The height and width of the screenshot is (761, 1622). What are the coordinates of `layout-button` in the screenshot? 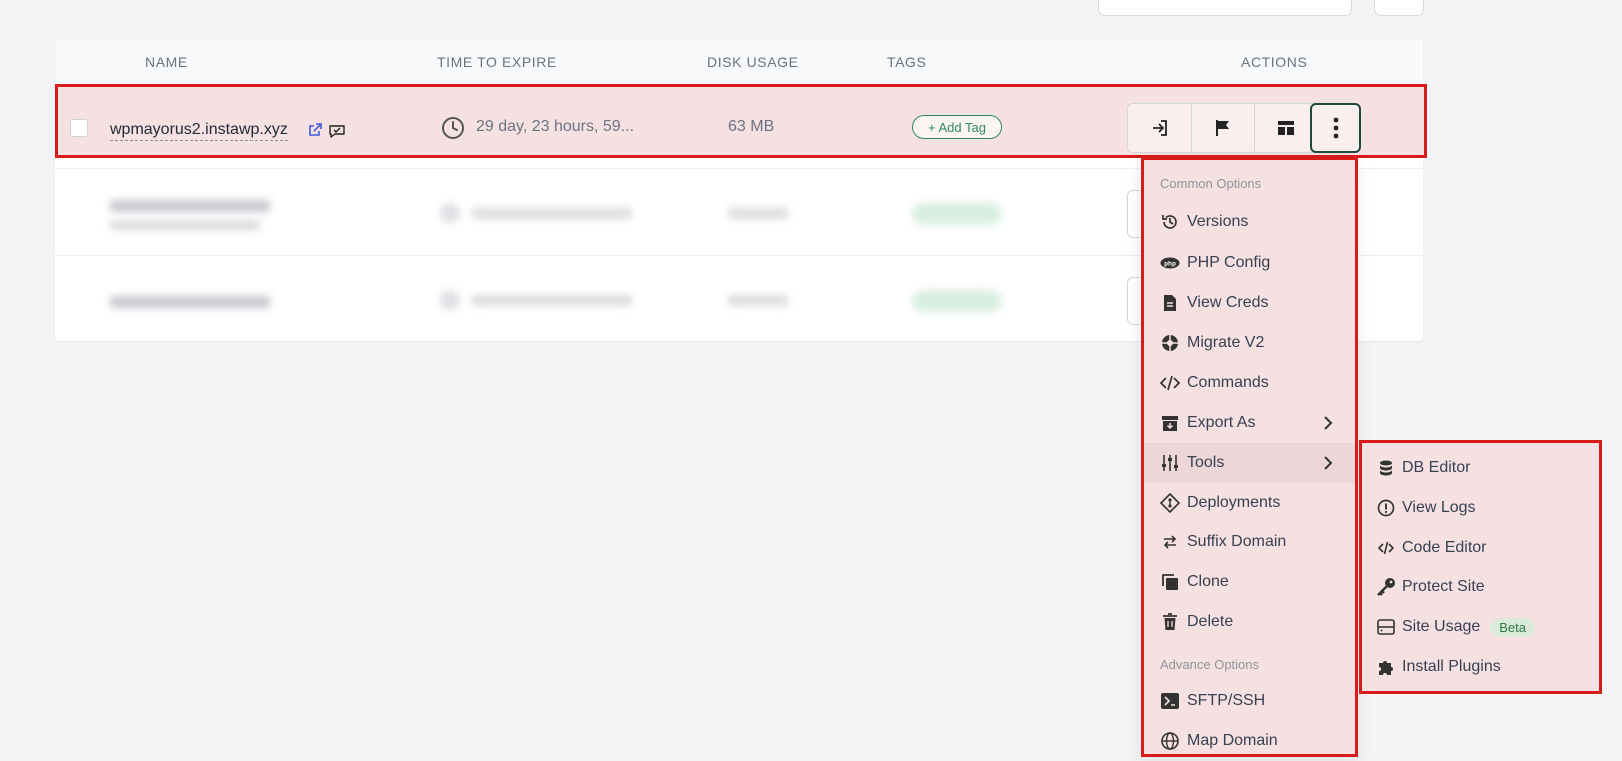 It's located at (1286, 128).